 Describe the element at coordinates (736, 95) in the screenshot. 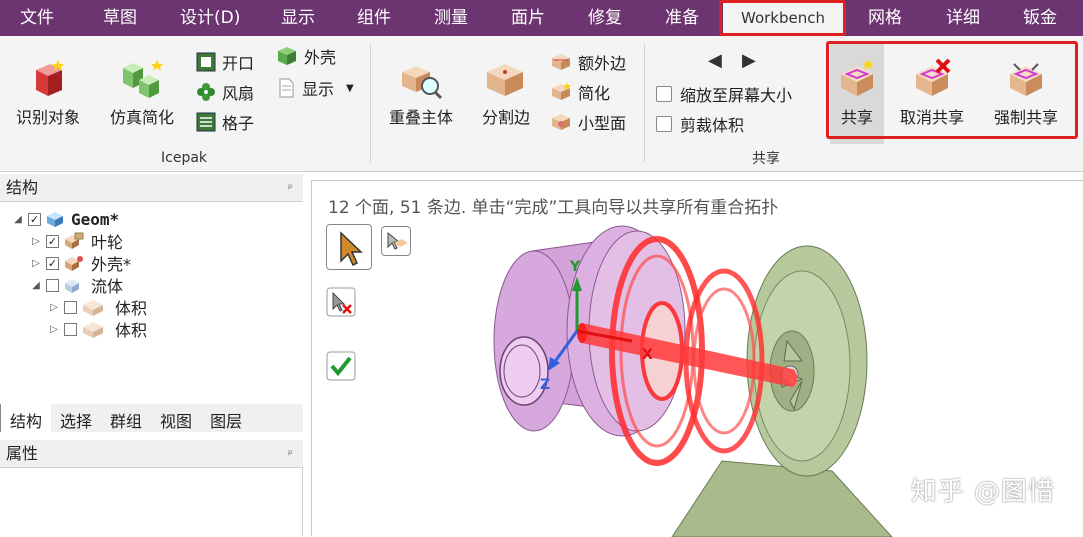

I see `zoom-fit-label: 缩放至屏幕大小` at that location.